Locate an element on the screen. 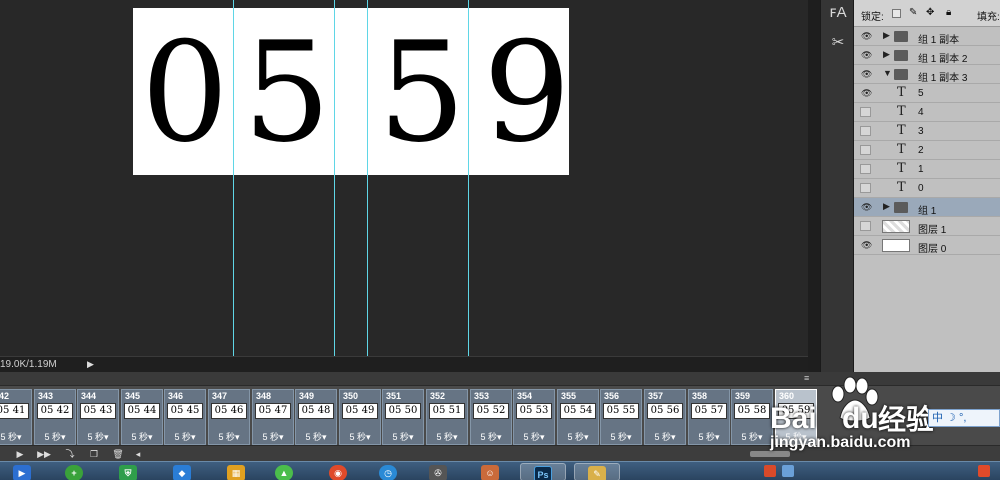 The image size is (1000, 480). animation-frame: 353 05 52 5 秒▾ is located at coordinates (491, 417).